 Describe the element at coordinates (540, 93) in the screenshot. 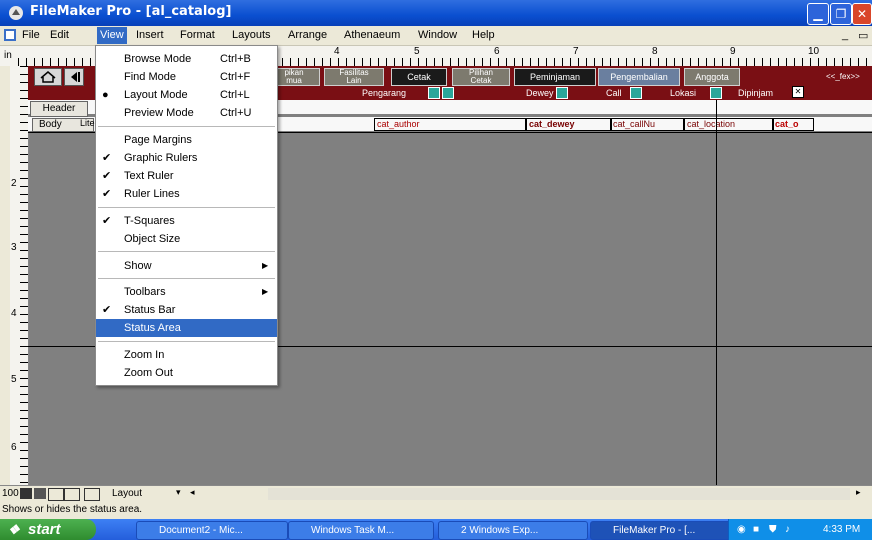

I see `sort-label-dewey: Dewey` at that location.